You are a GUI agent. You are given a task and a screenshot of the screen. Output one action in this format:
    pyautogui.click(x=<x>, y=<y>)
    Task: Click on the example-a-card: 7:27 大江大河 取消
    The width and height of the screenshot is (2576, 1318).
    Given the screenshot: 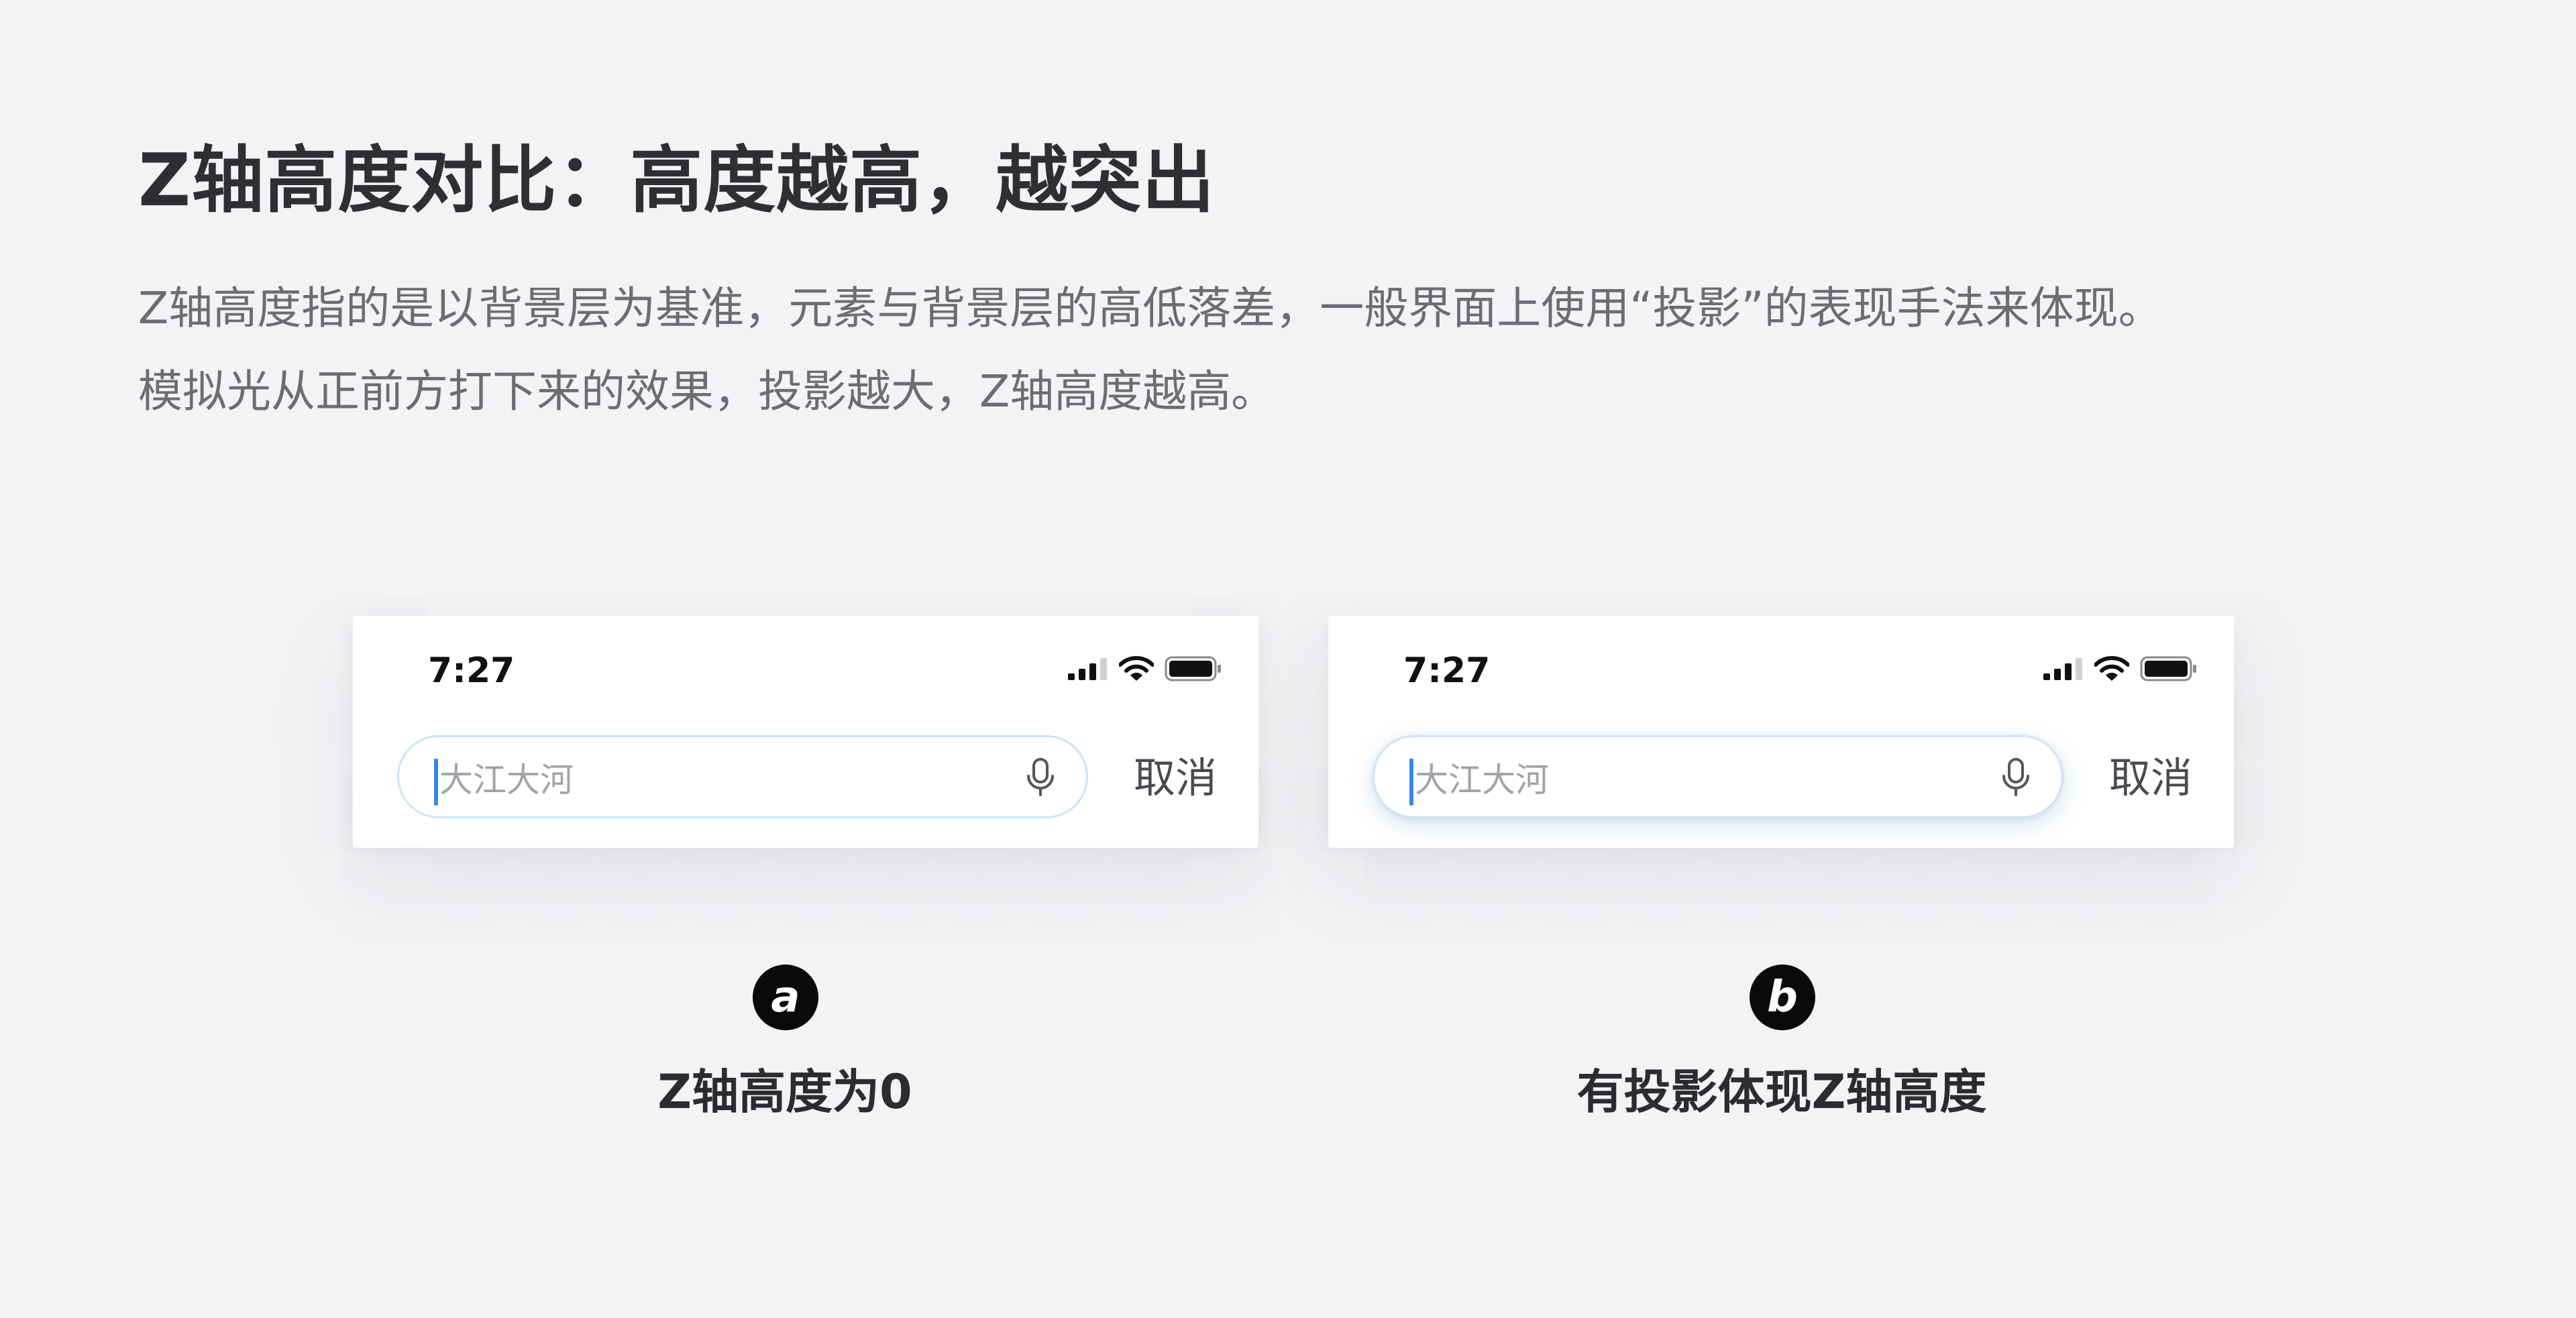 What is the action you would take?
    pyautogui.click(x=805, y=732)
    